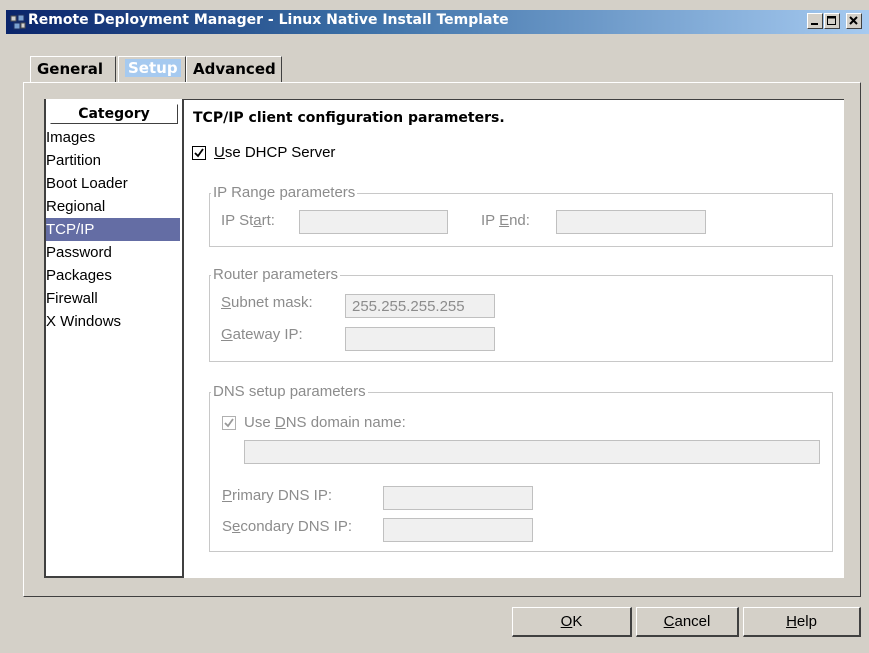 The height and width of the screenshot is (653, 869). What do you see at coordinates (276, 274) in the screenshot?
I see `router-title: Router parameters` at bounding box center [276, 274].